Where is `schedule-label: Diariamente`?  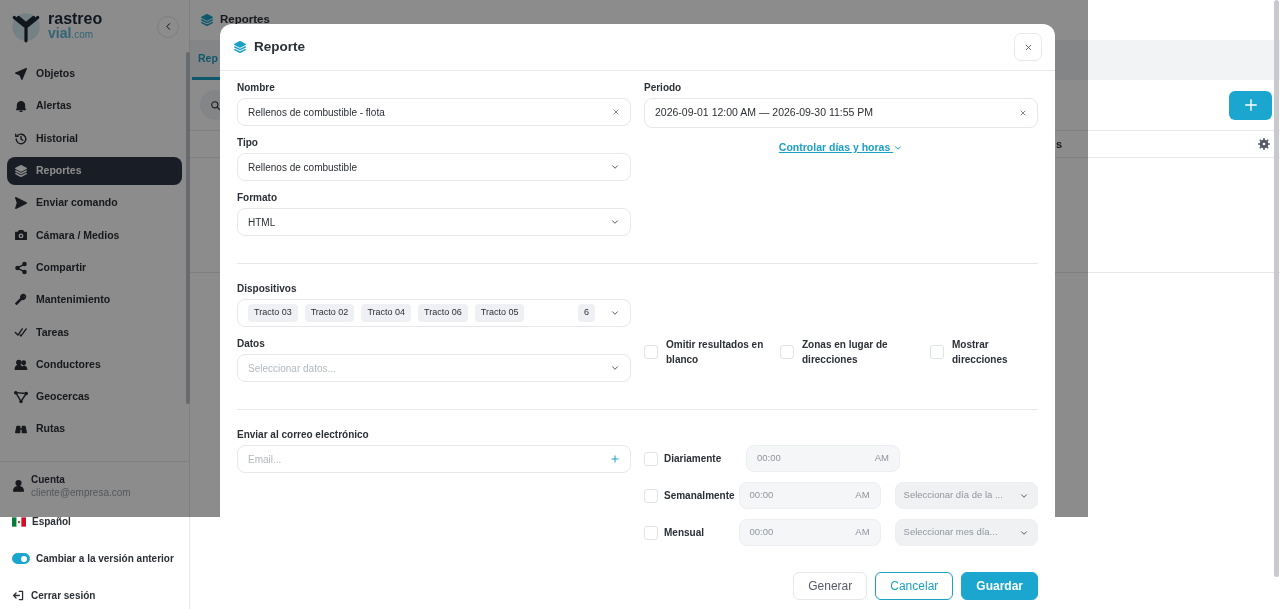
schedule-label: Diariamente is located at coordinates (693, 459).